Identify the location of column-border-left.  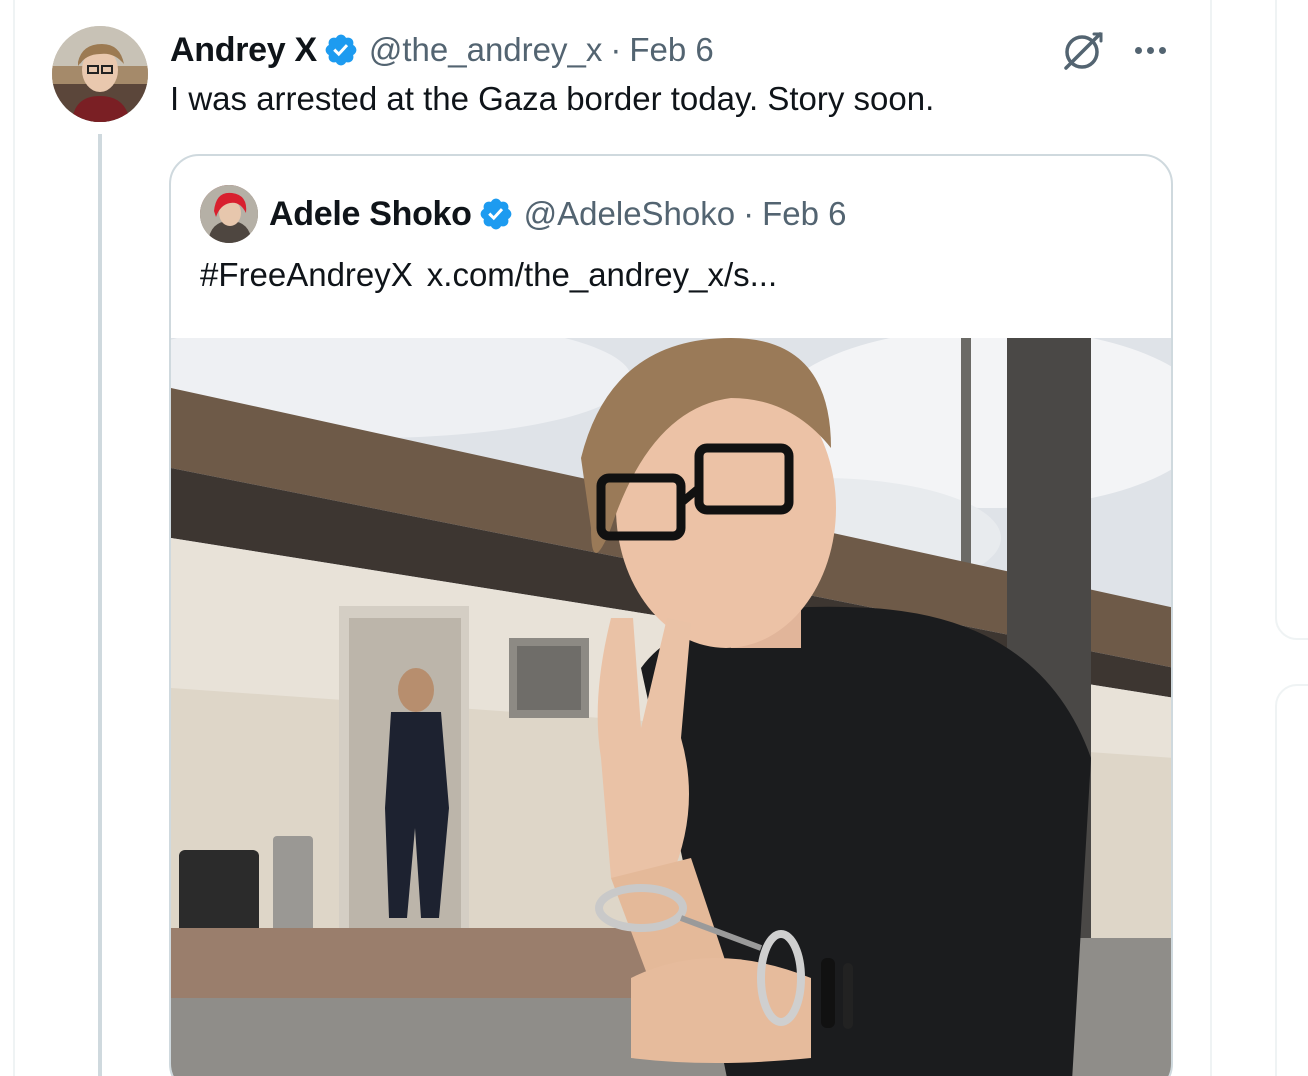
(14, 538).